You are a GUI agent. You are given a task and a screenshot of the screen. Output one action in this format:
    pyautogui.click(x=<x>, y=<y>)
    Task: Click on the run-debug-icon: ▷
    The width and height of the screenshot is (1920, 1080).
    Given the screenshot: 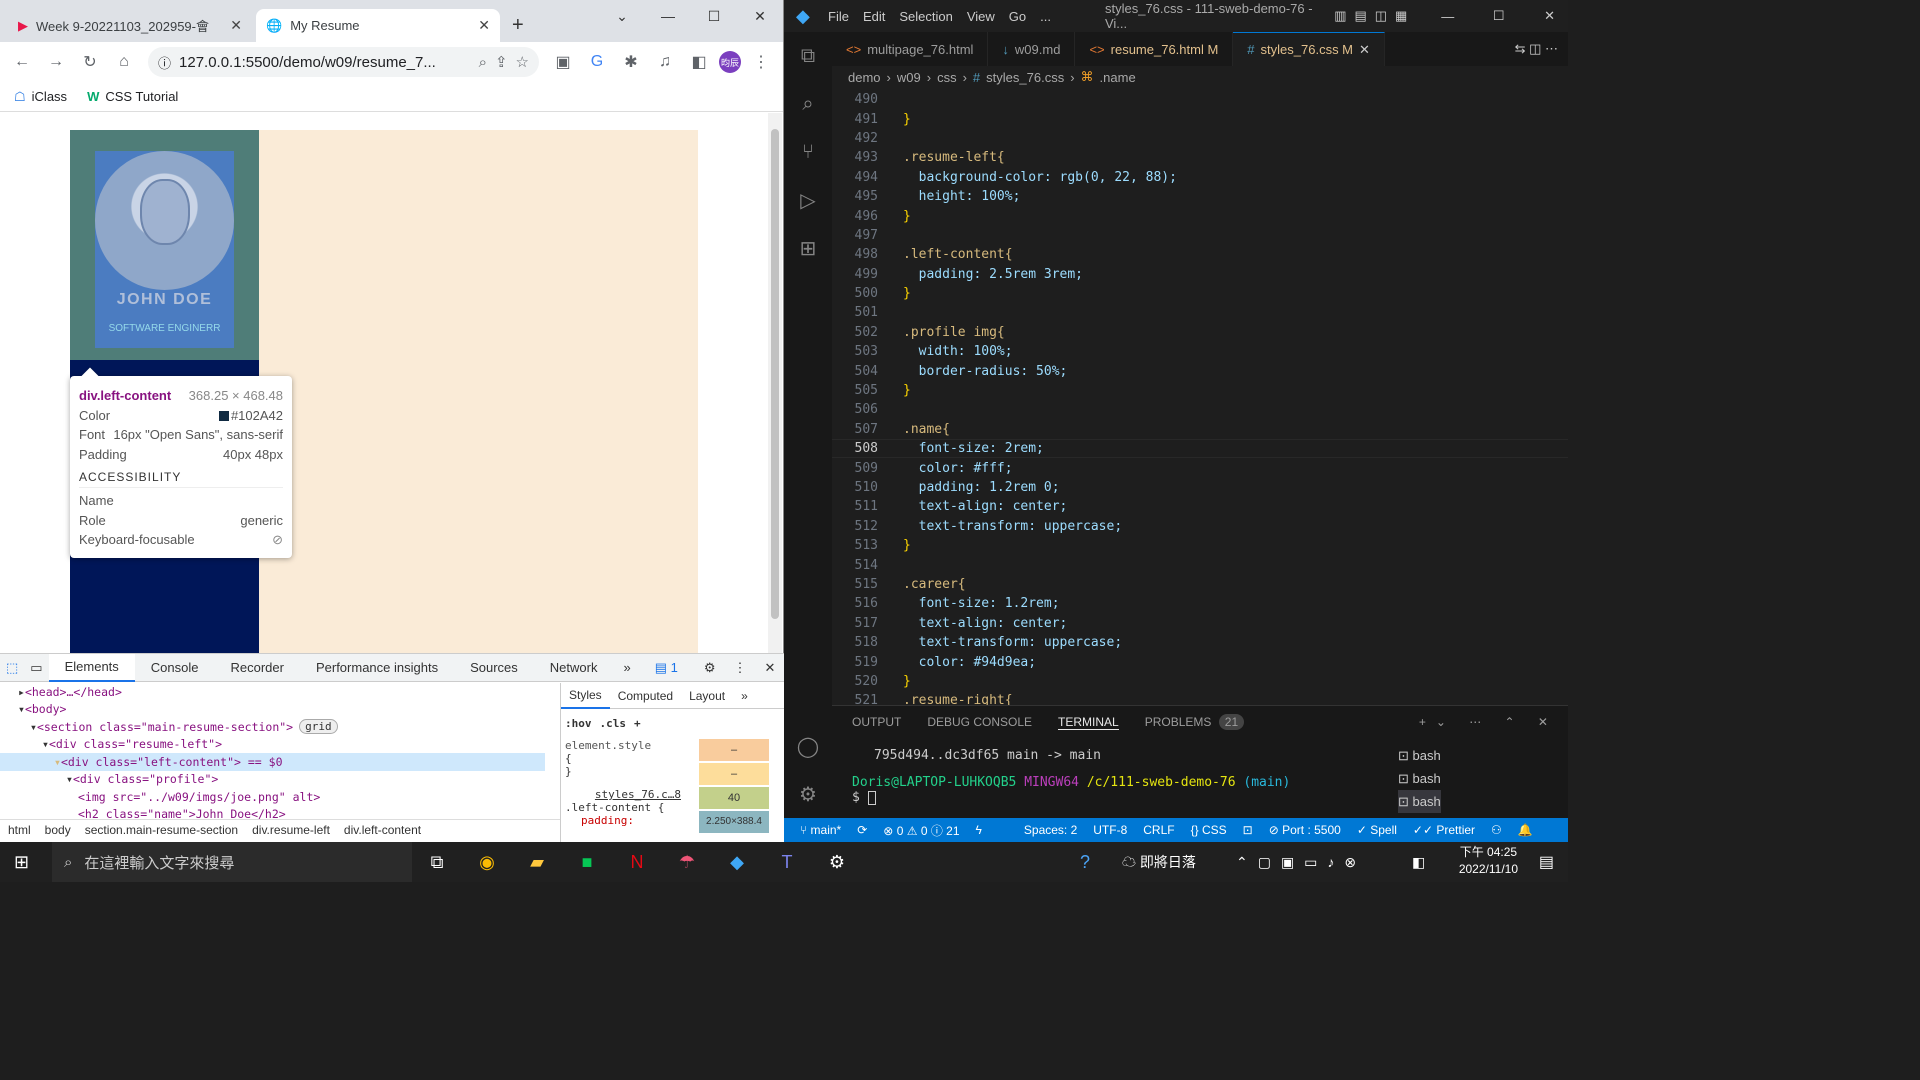 What is the action you would take?
    pyautogui.click(x=808, y=200)
    